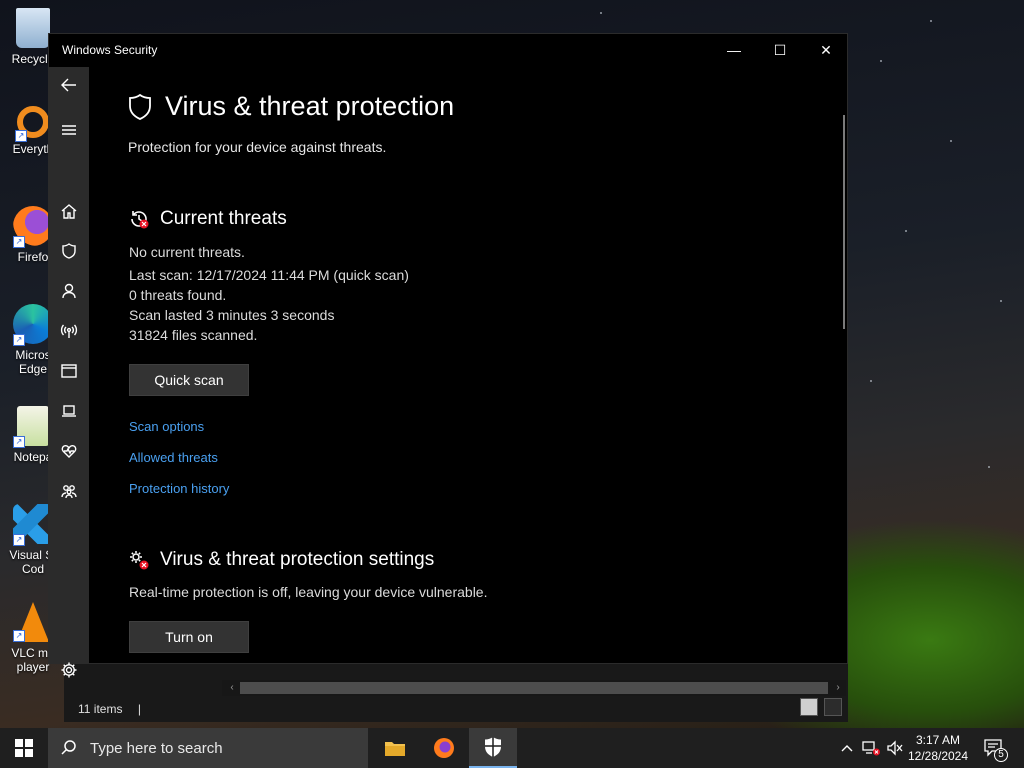 The image size is (1024, 768). I want to click on notification-center-button: 5, so click(994, 748).